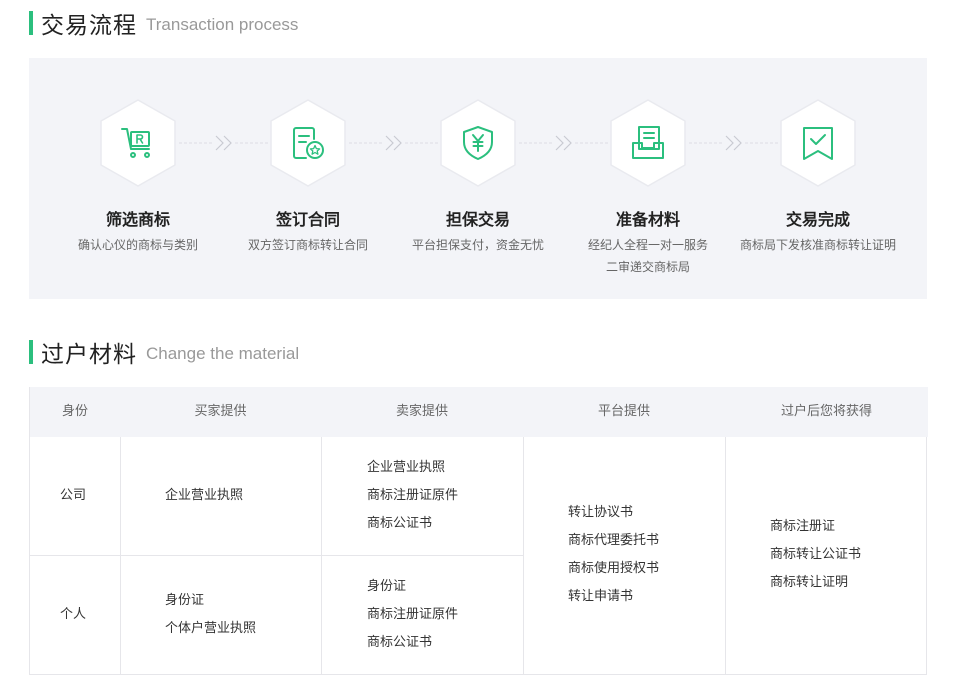  What do you see at coordinates (479, 412) in the screenshot?
I see `table-header: 身份 买家提供 卖家提供 平台提供 过户后您将获得` at bounding box center [479, 412].